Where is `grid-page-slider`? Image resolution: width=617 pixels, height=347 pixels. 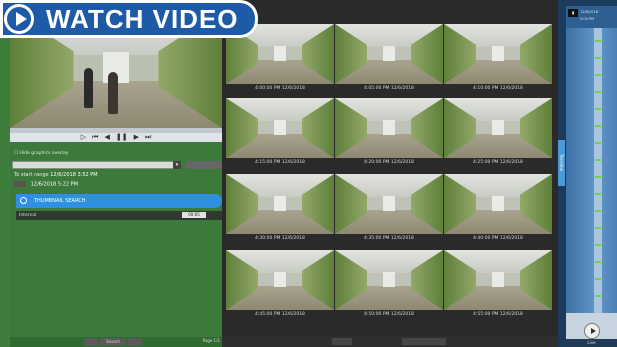 grid-page-slider is located at coordinates (424, 341).